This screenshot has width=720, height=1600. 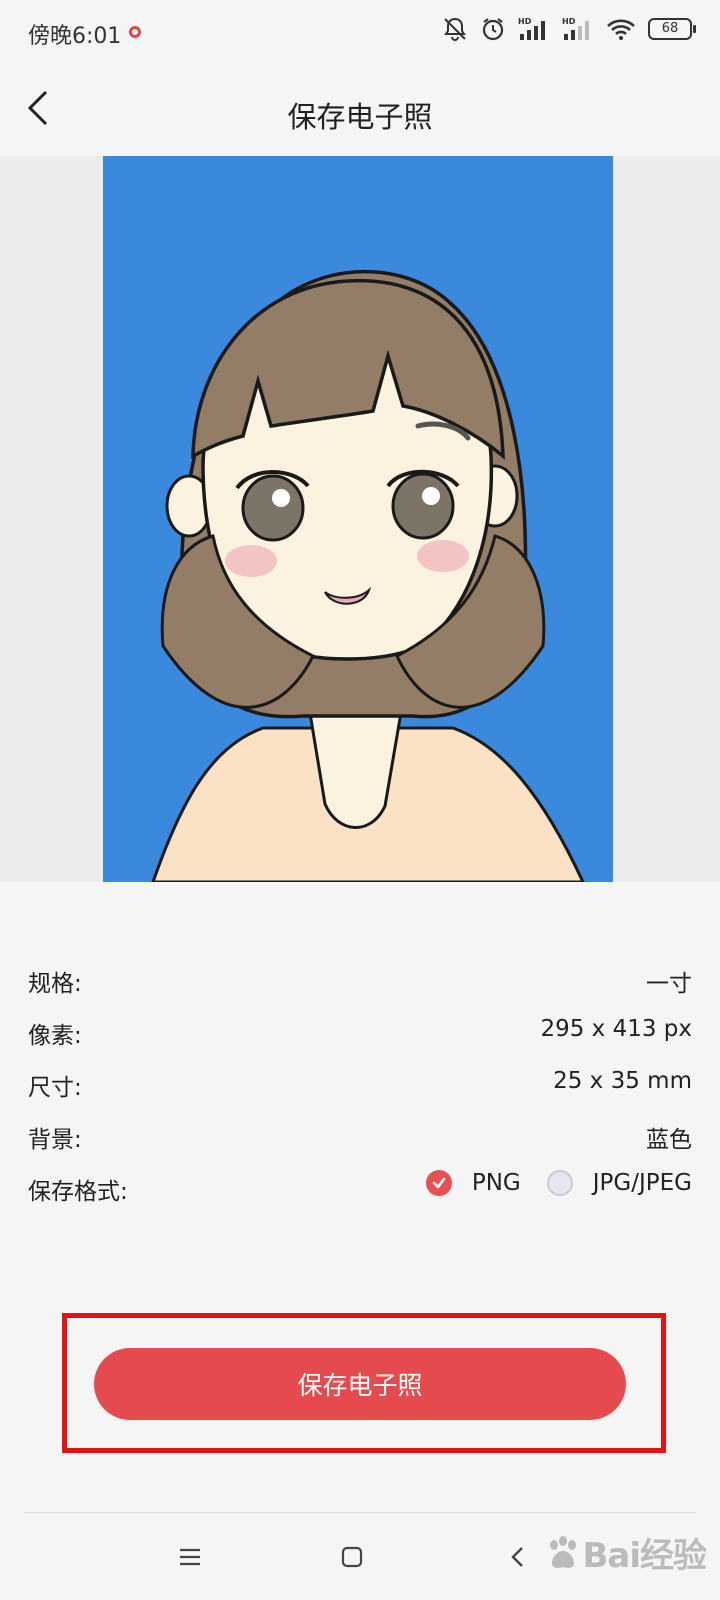 I want to click on radio-checked-icon, so click(x=438, y=1183).